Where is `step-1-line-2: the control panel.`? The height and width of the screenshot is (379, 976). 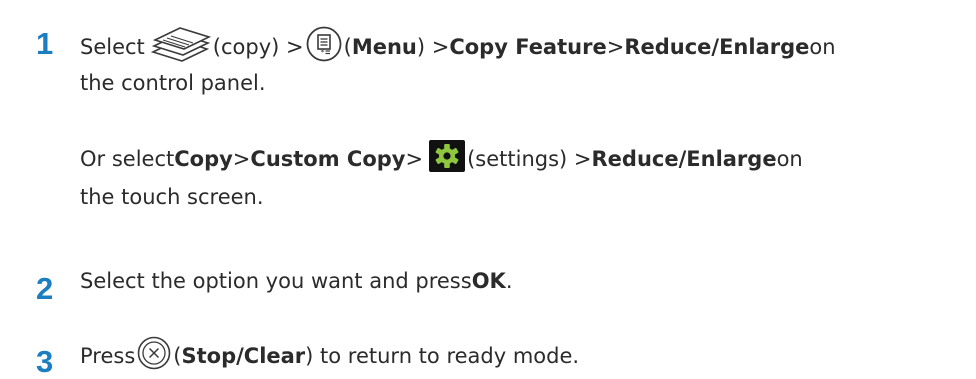
step-1-line-2: the control panel. is located at coordinates (173, 83).